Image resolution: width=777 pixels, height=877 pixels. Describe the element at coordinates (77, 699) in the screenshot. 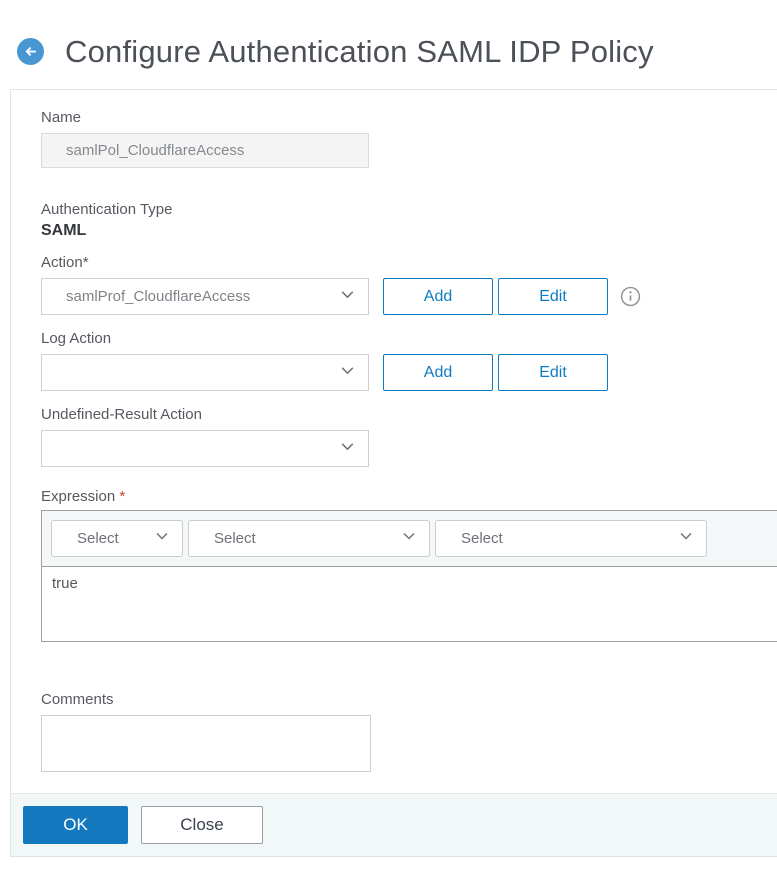

I see `comments-label: Comments` at that location.